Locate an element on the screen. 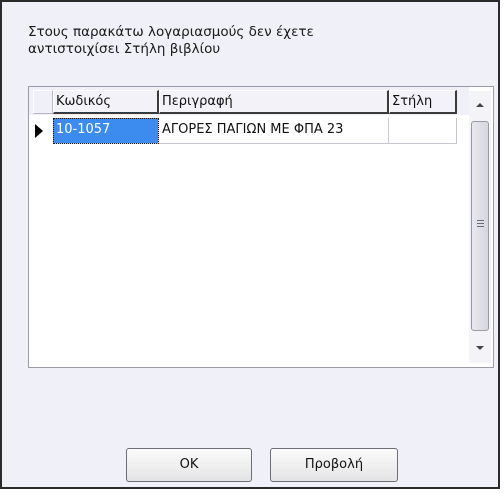 The image size is (504, 493). column-header-code: Κωδικός is located at coordinates (106, 102).